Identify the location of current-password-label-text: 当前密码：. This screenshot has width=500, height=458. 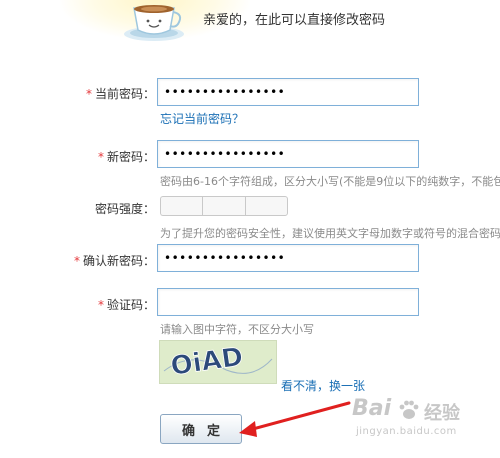
(124, 94).